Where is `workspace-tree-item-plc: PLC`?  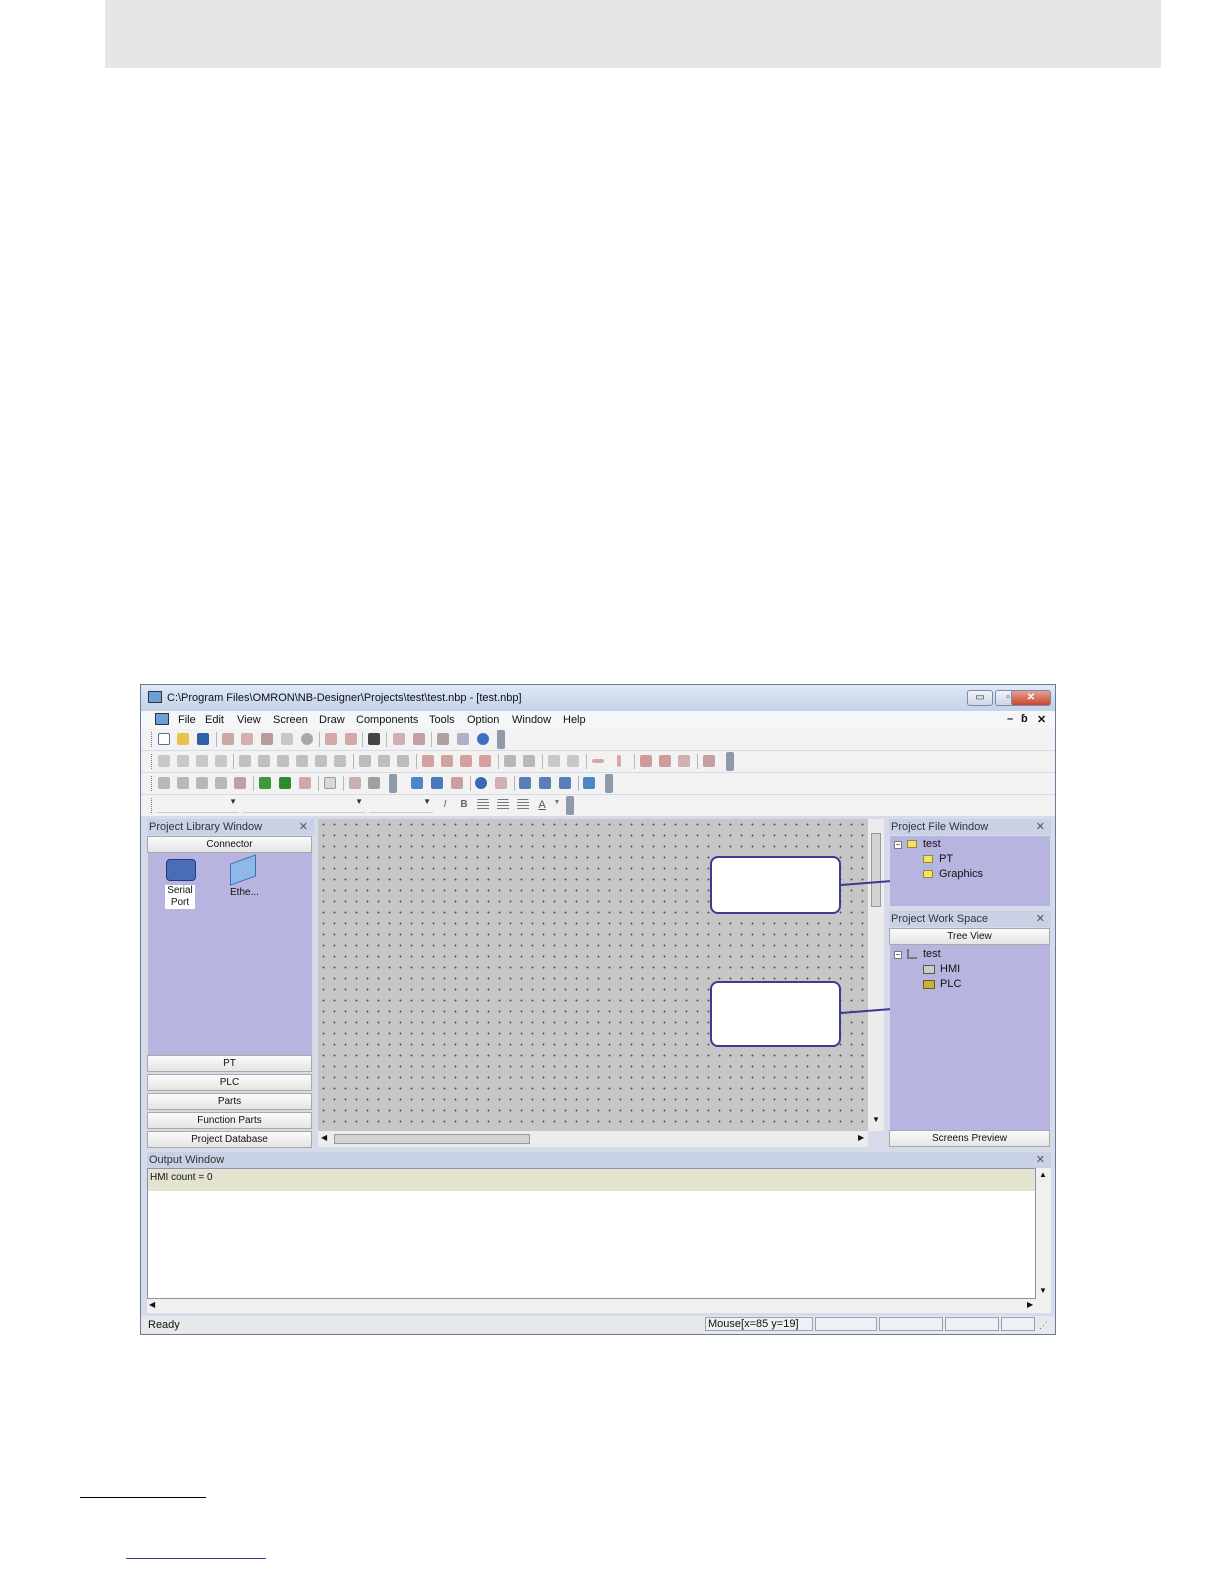 workspace-tree-item-plc: PLC is located at coordinates (950, 984).